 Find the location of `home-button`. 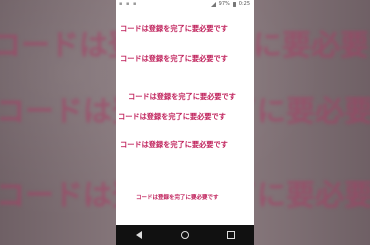

home-button is located at coordinates (185, 235).